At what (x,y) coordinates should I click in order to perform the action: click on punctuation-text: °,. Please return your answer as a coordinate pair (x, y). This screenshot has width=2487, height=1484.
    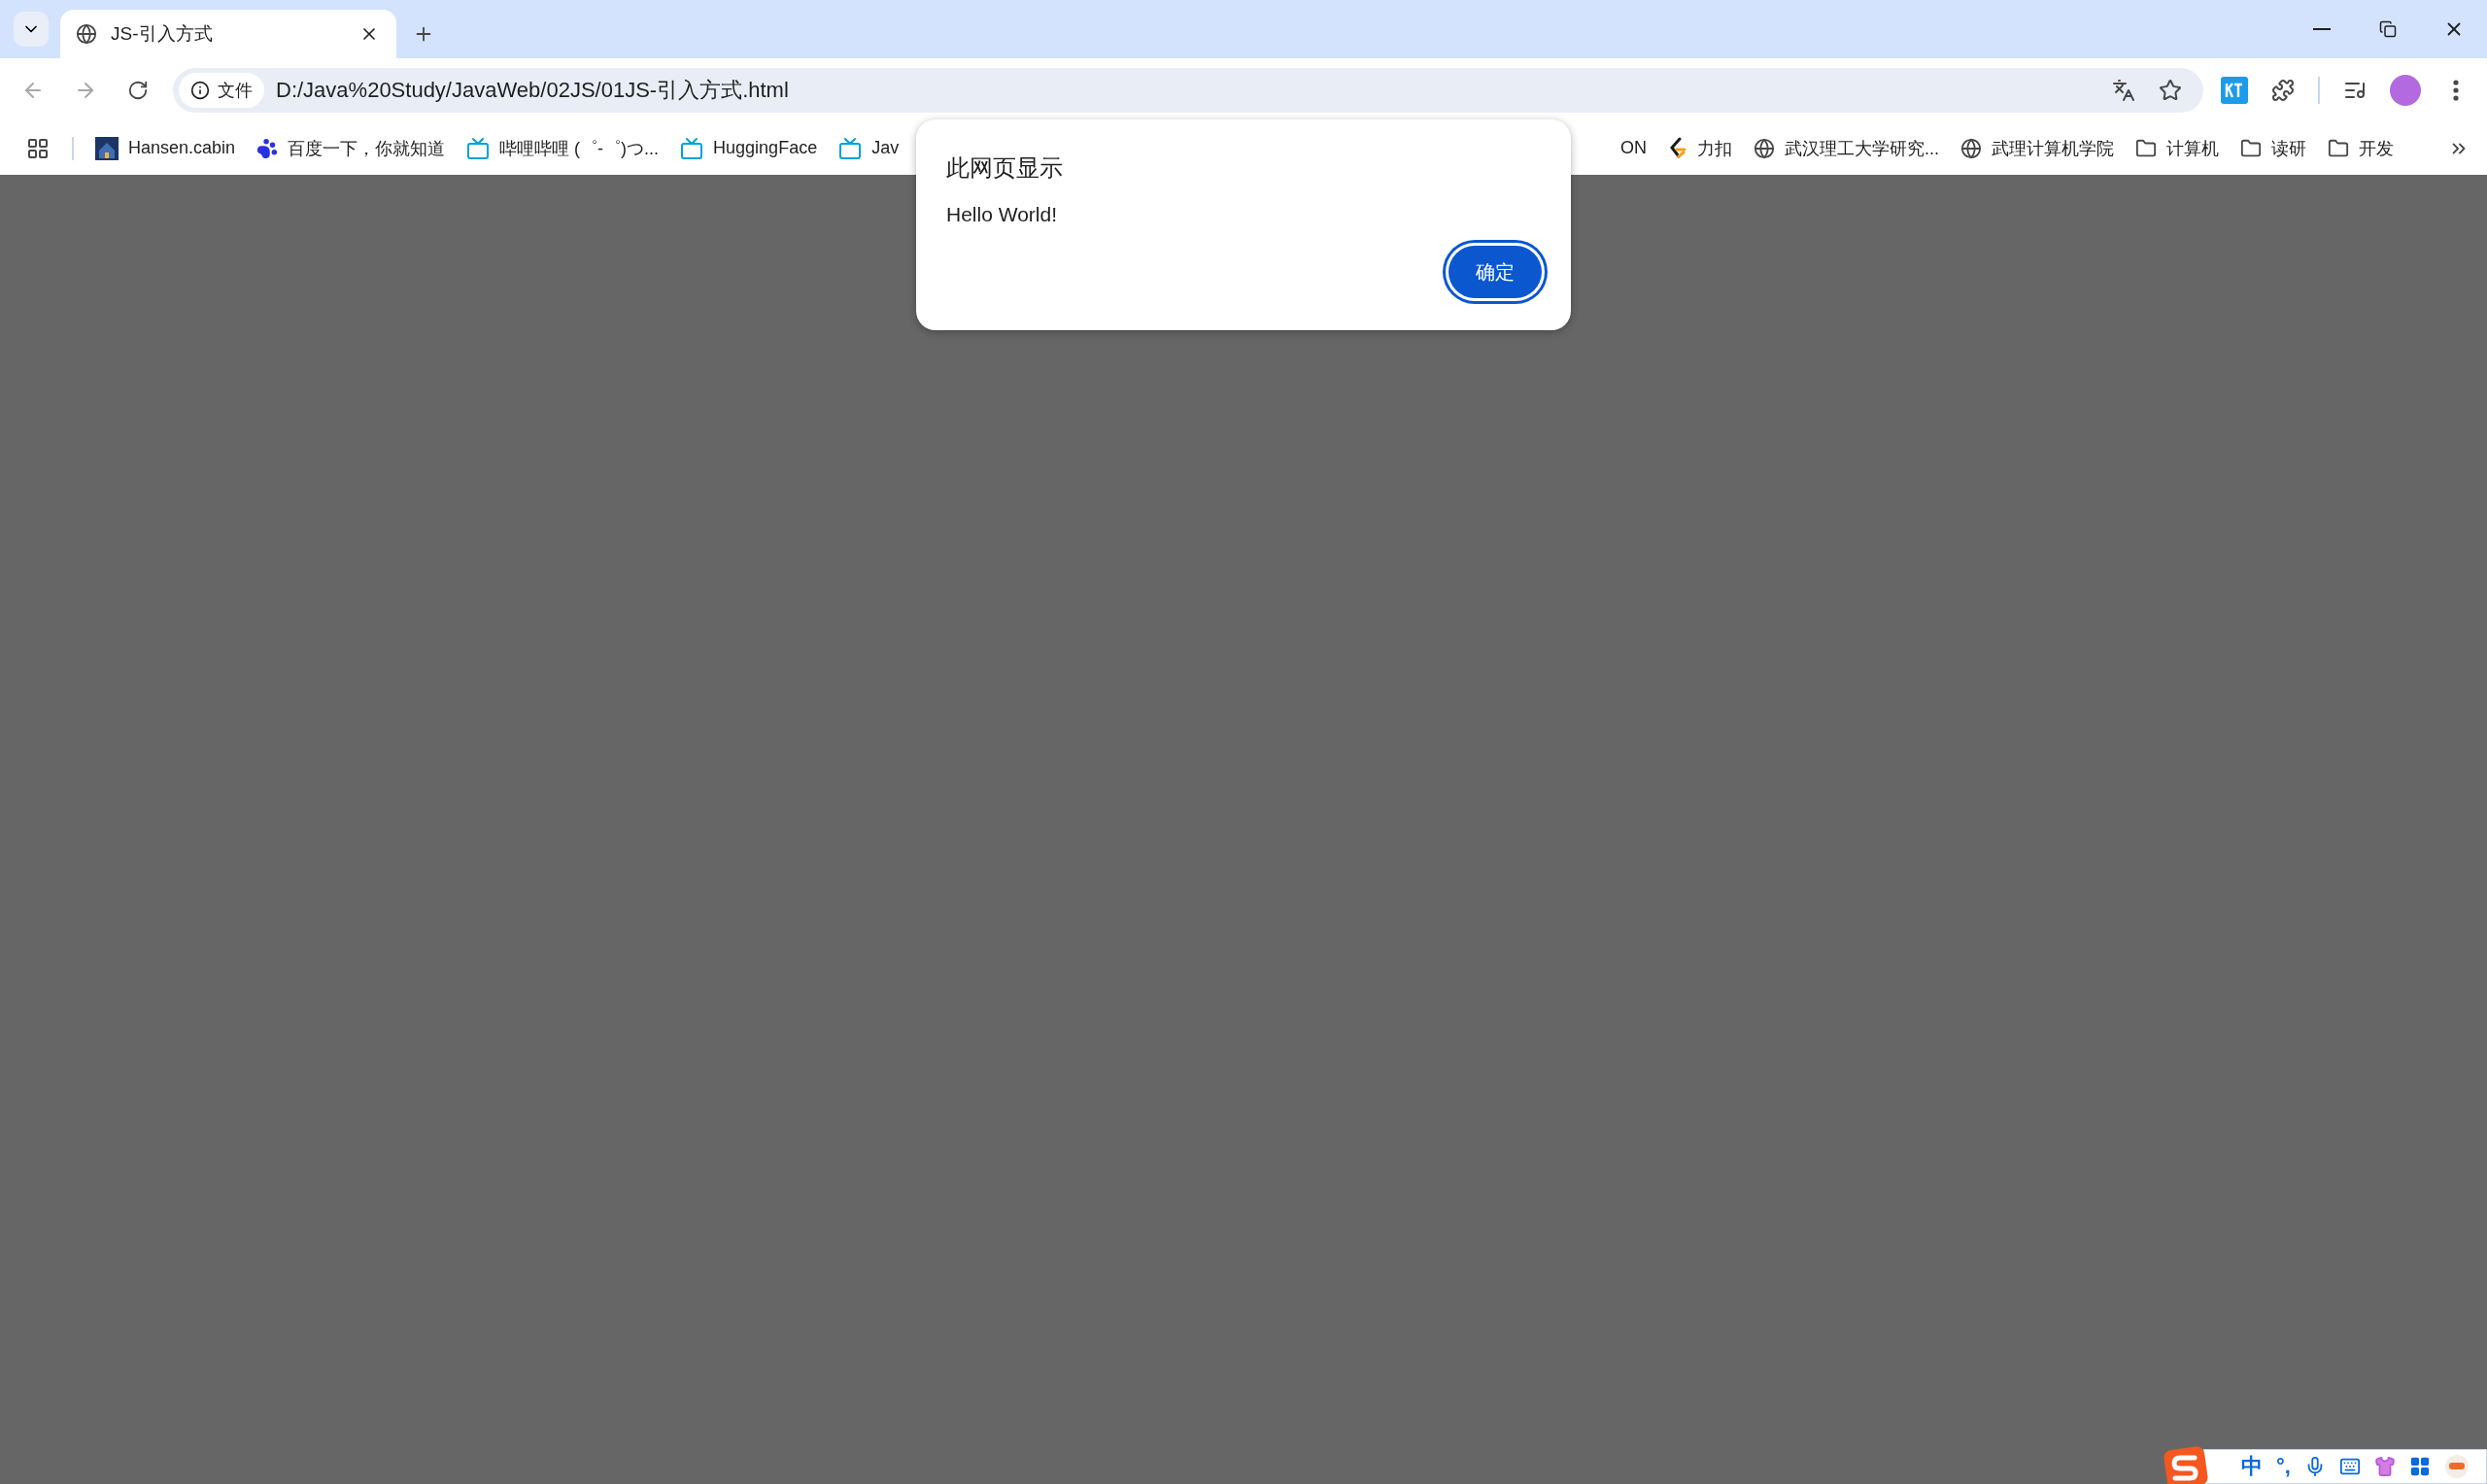
    Looking at the image, I should click on (2283, 1466).